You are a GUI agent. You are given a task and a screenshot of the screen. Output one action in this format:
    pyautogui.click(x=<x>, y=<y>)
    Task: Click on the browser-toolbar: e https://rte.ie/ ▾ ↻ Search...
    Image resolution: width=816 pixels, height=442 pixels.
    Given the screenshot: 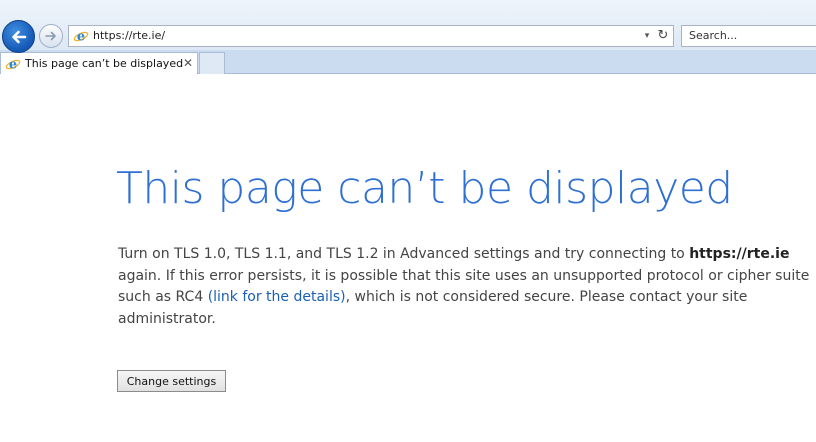 What is the action you would take?
    pyautogui.click(x=408, y=26)
    